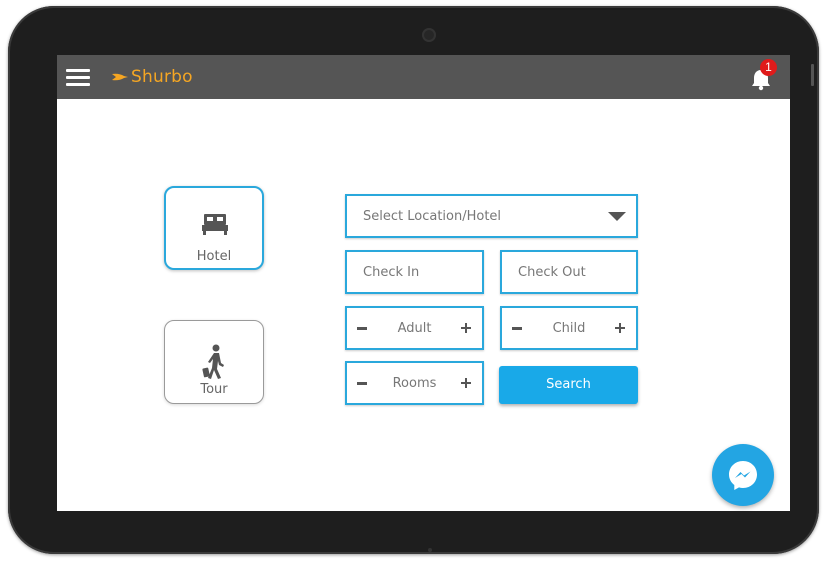 This screenshot has height=561, width=825. I want to click on location-placeholder: Select Location/Hotel, so click(432, 216).